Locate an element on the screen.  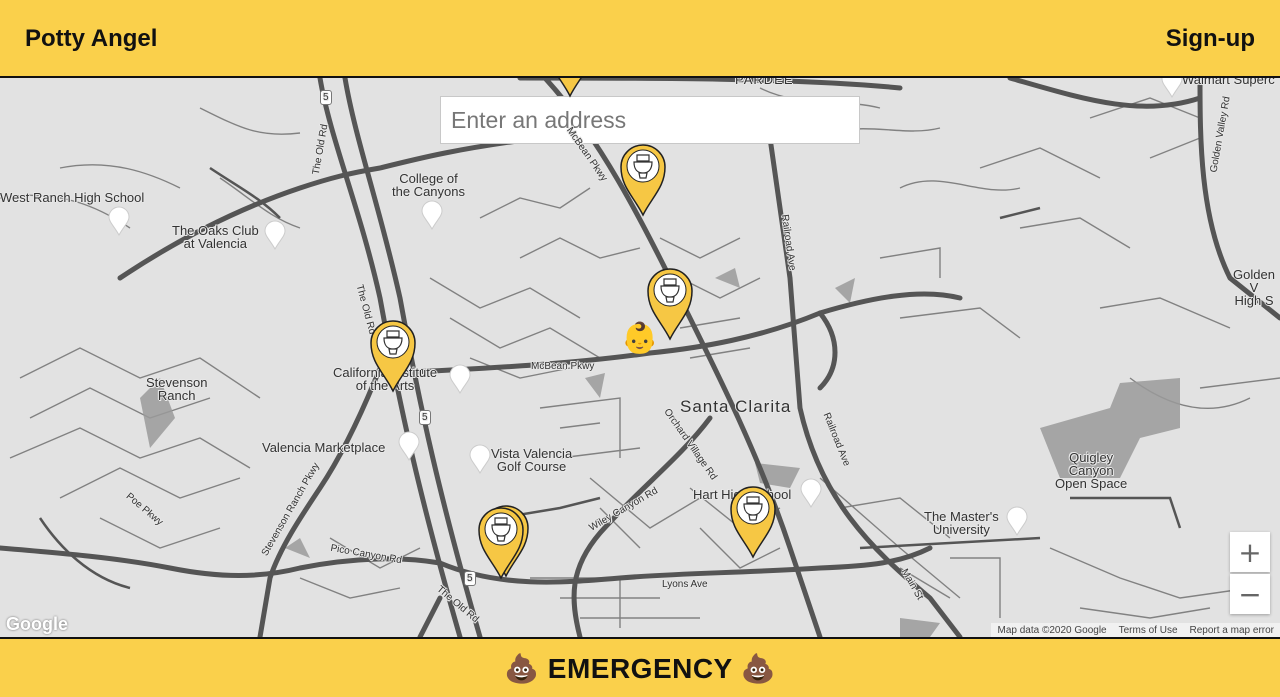
brand-title: Potty Angel is located at coordinates (91, 39).